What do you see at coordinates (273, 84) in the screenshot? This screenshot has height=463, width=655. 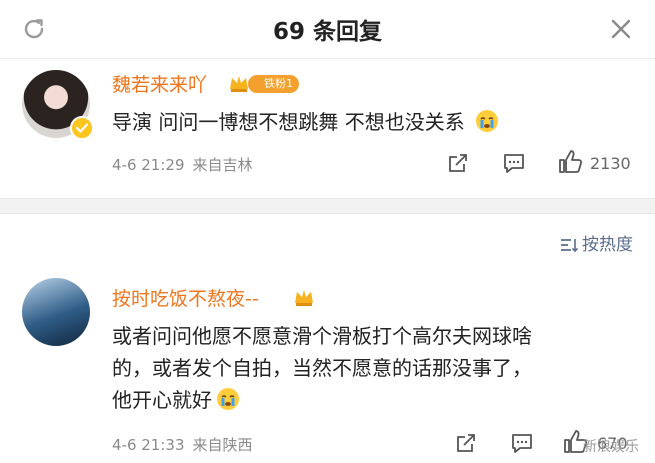 I see `fan-badge: 铁粉1` at bounding box center [273, 84].